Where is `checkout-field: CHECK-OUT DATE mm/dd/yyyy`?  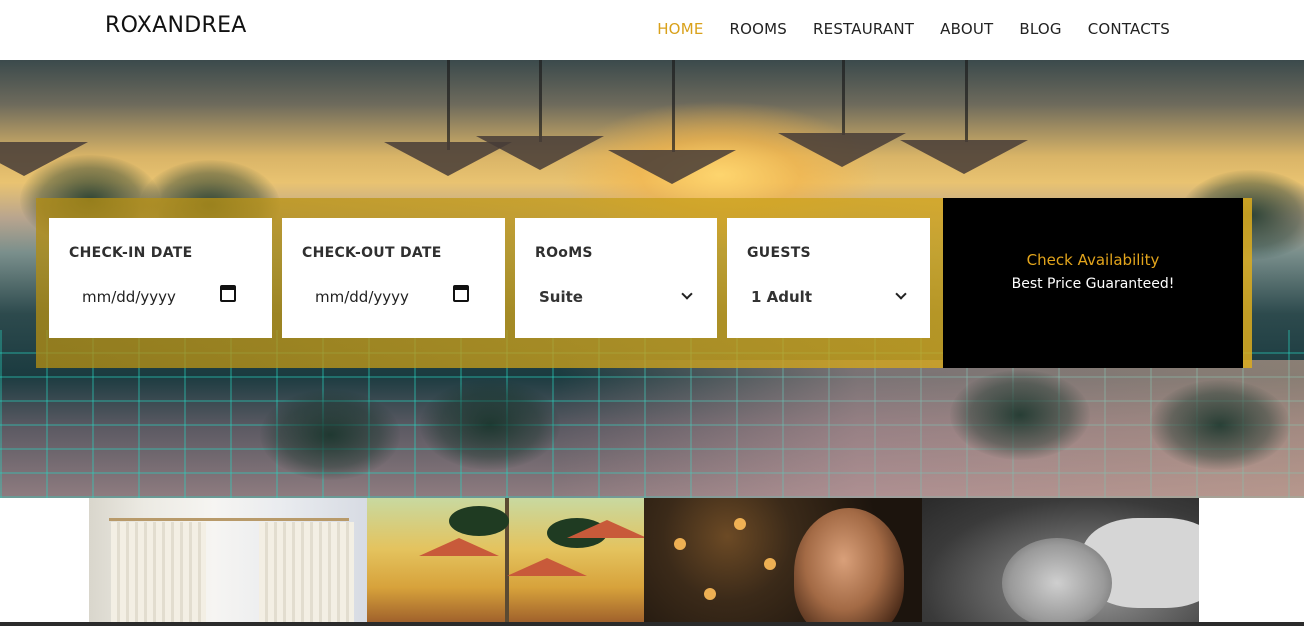 checkout-field: CHECK-OUT DATE mm/dd/yyyy is located at coordinates (393, 278).